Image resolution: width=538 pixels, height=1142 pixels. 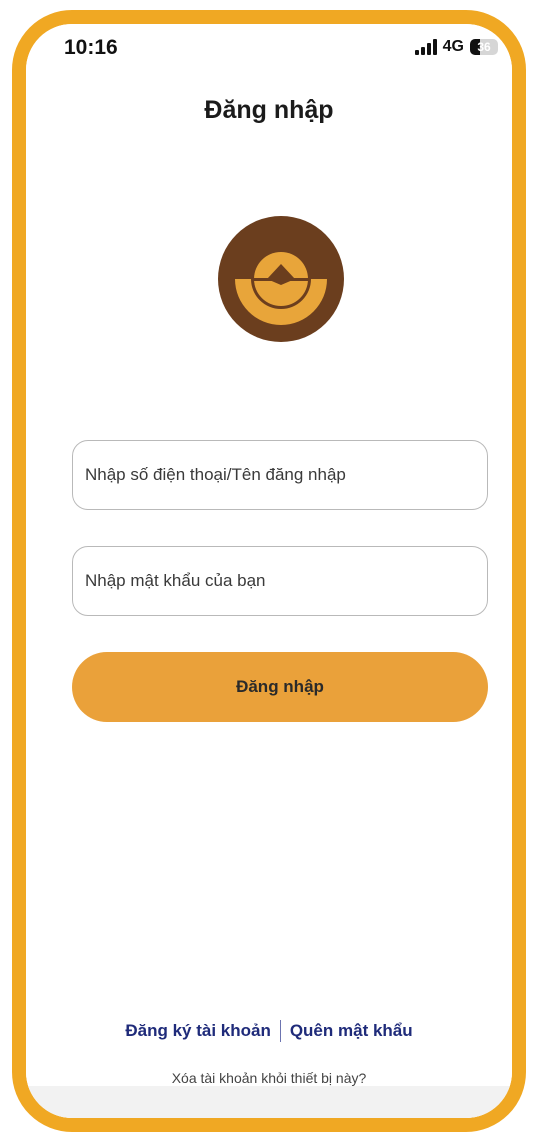 I want to click on network-type: 4G, so click(x=453, y=46).